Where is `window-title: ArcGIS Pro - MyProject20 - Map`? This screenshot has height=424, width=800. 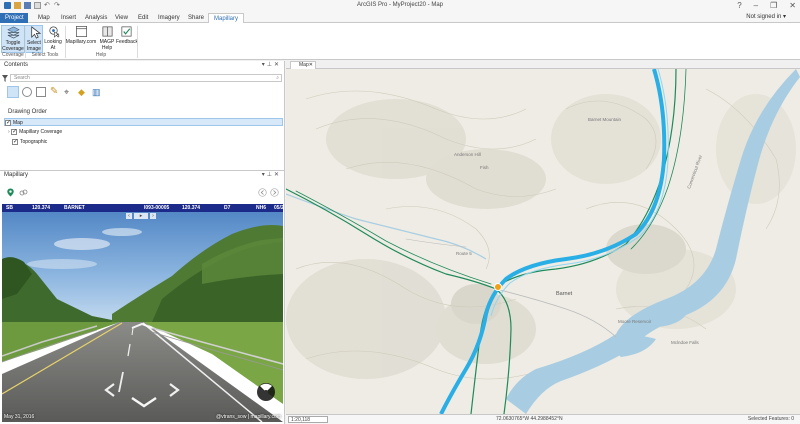 window-title: ArcGIS Pro - MyProject20 - Map is located at coordinates (400, 5).